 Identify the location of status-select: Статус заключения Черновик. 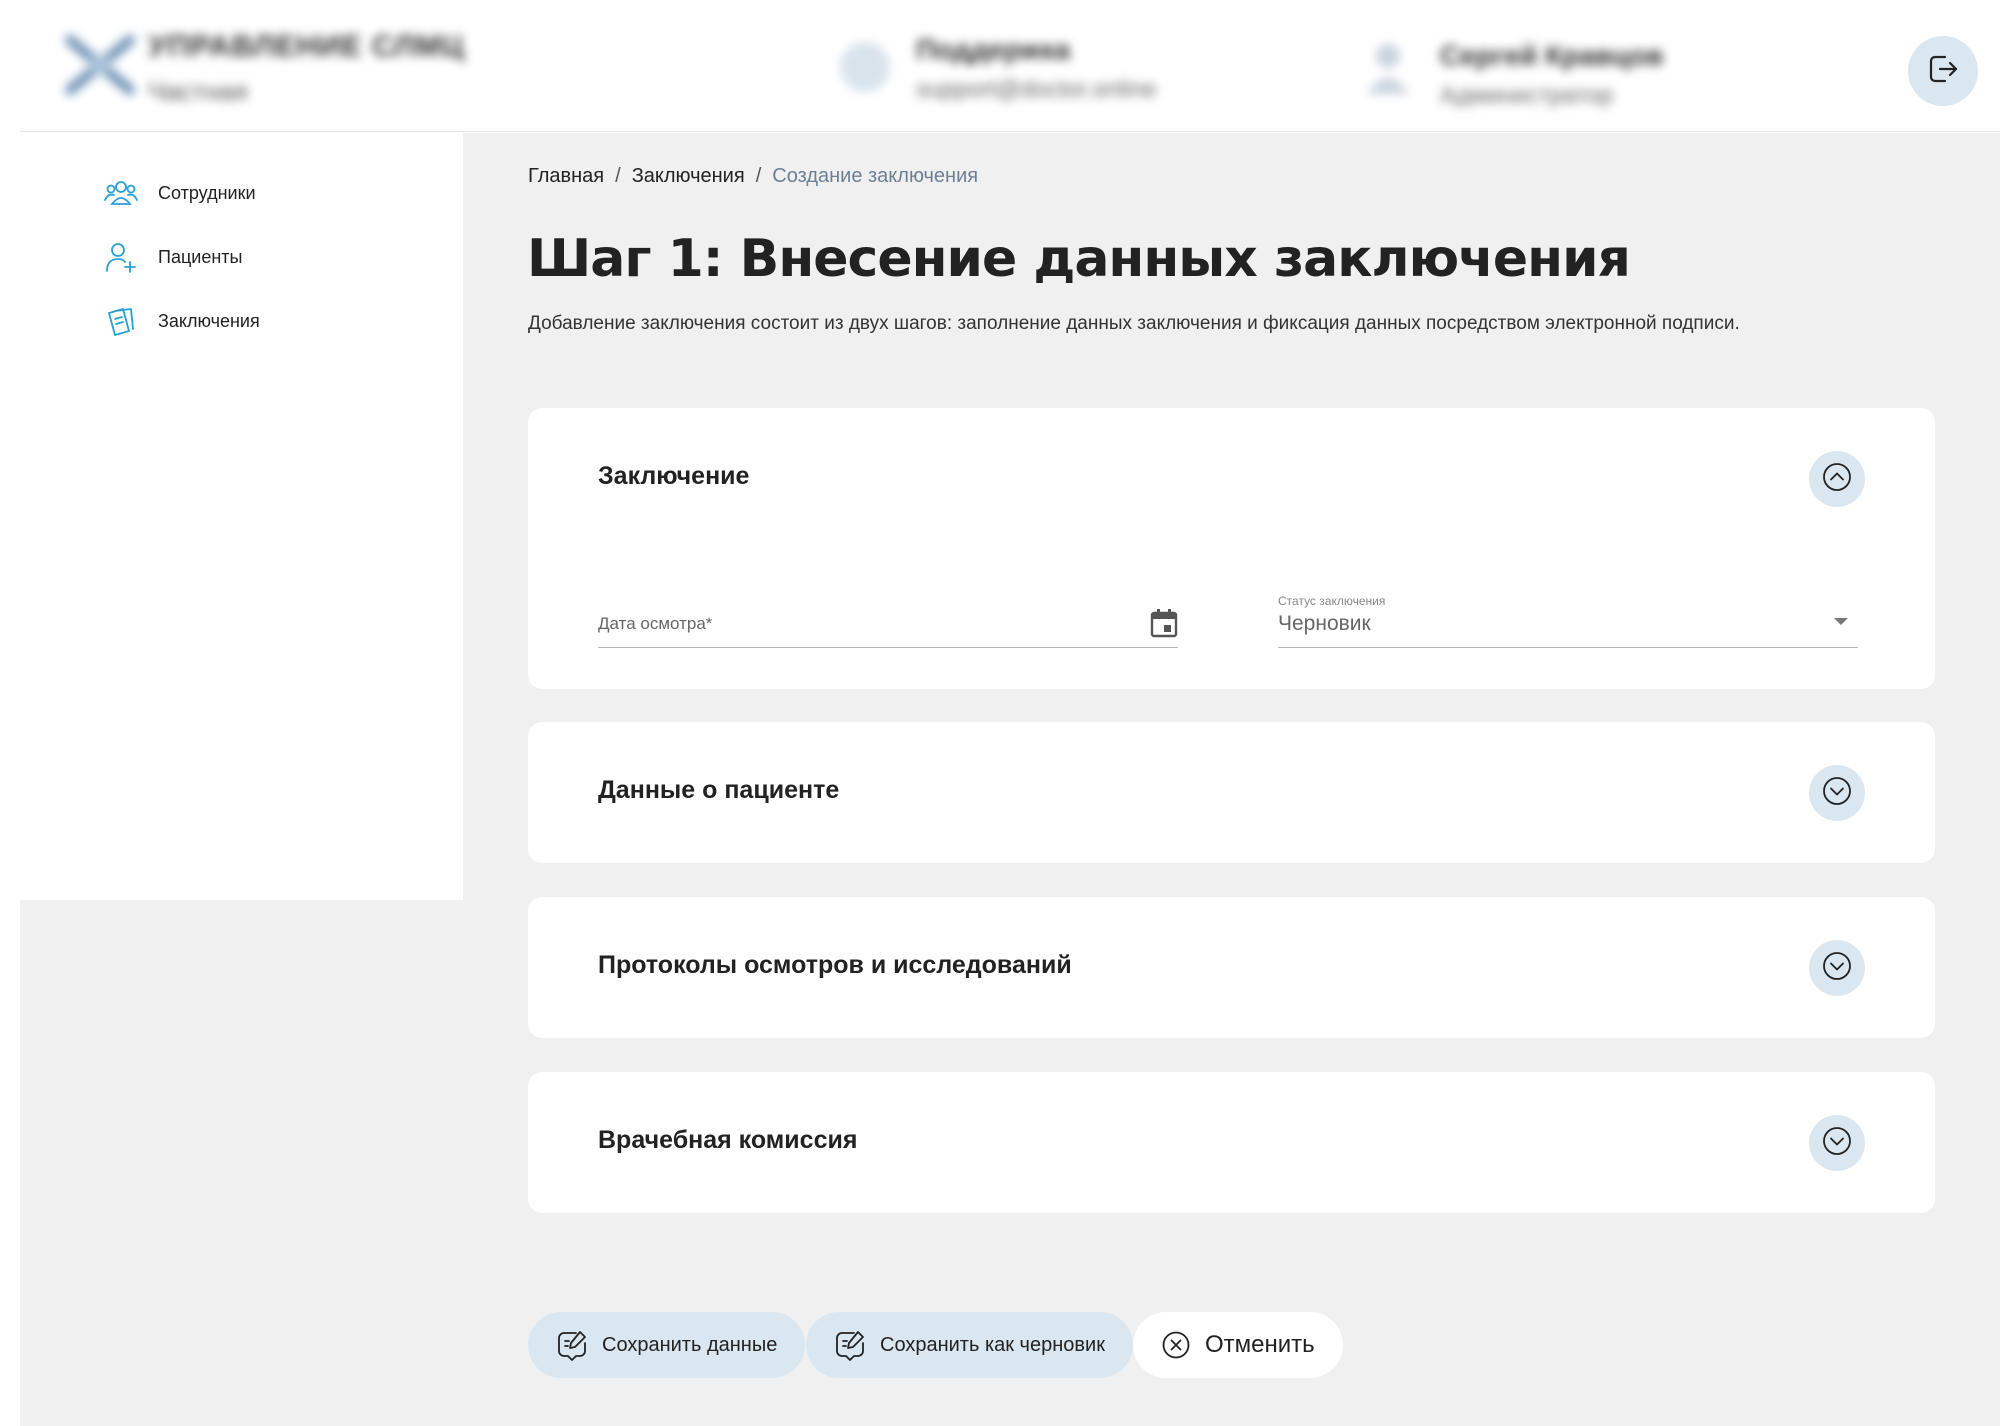
(1568, 618).